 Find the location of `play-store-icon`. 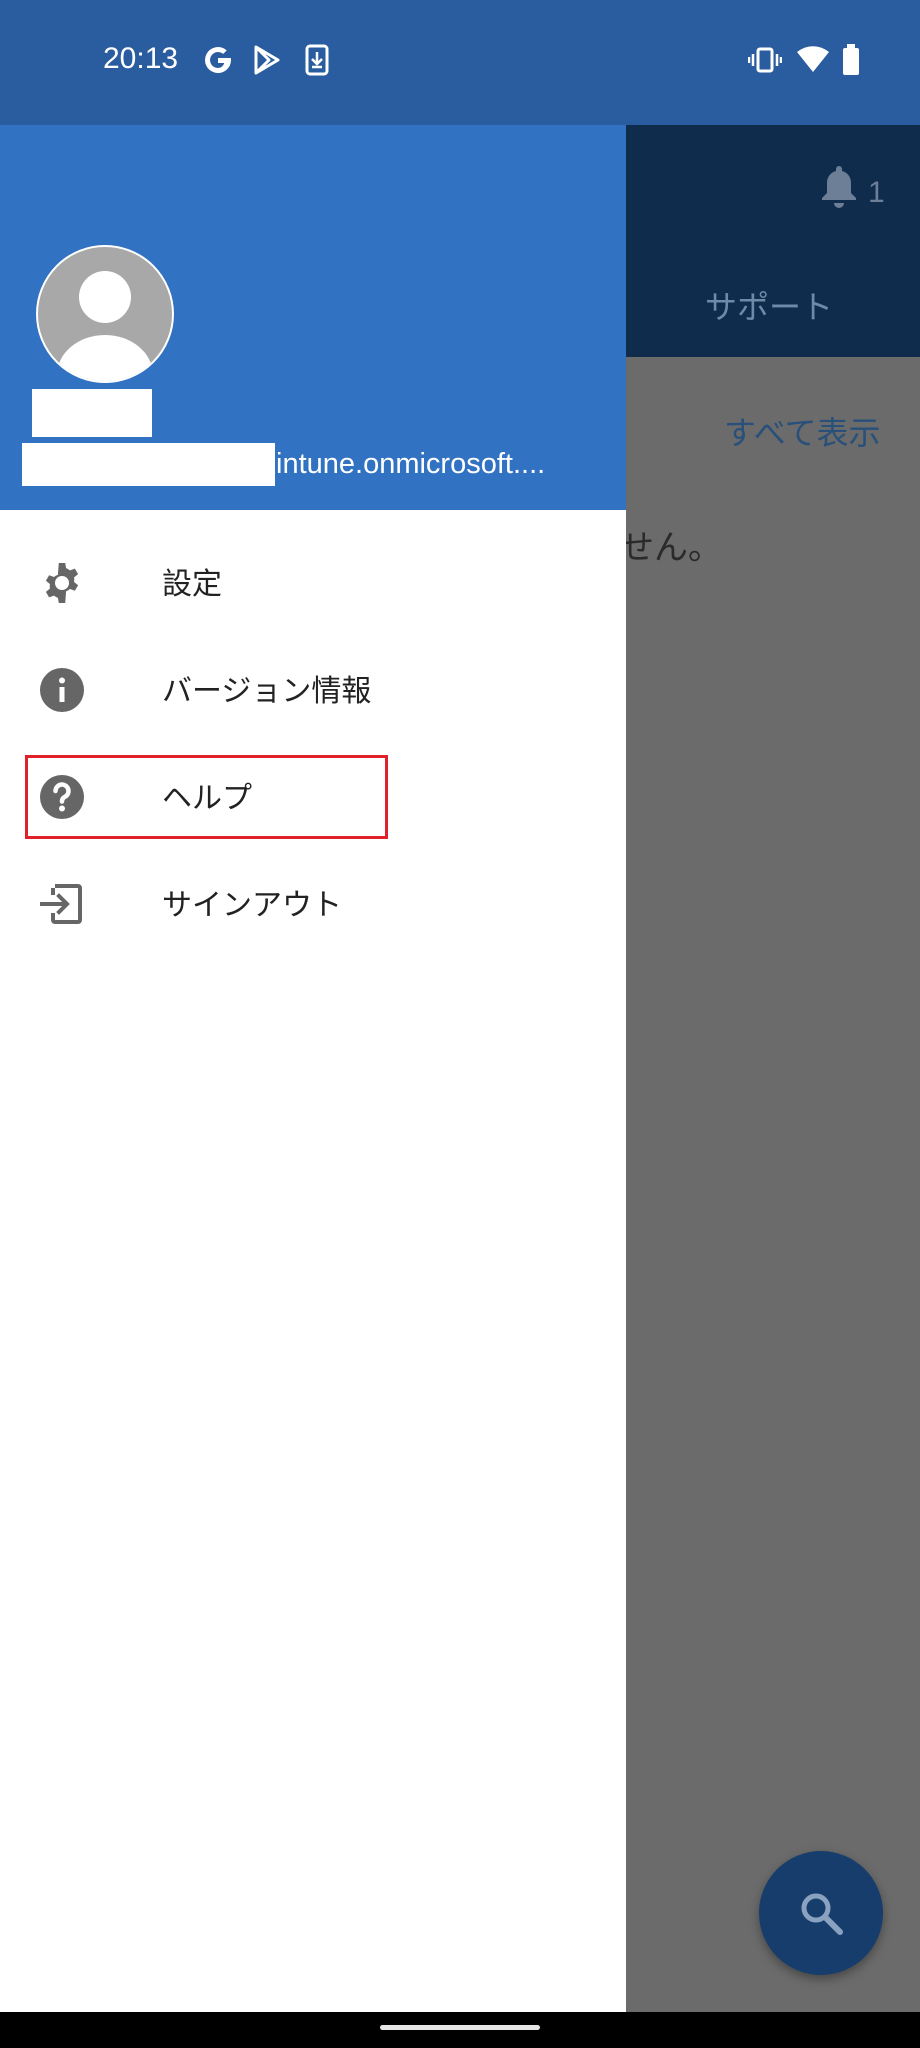

play-store-icon is located at coordinates (267, 60).